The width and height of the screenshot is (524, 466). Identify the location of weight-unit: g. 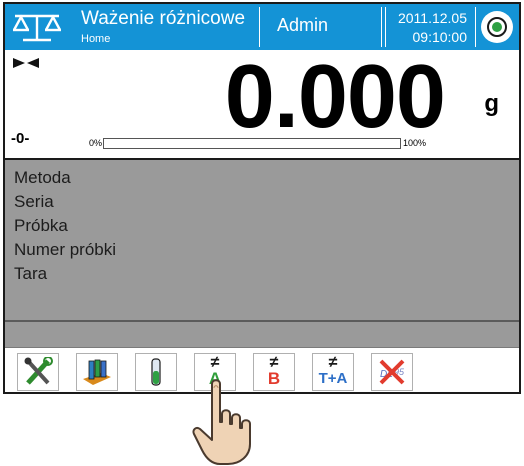
(491, 104).